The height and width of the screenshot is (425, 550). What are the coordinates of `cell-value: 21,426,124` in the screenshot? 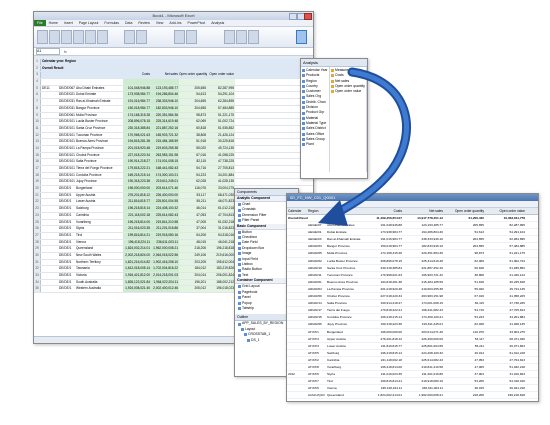 It's located at (506, 275).